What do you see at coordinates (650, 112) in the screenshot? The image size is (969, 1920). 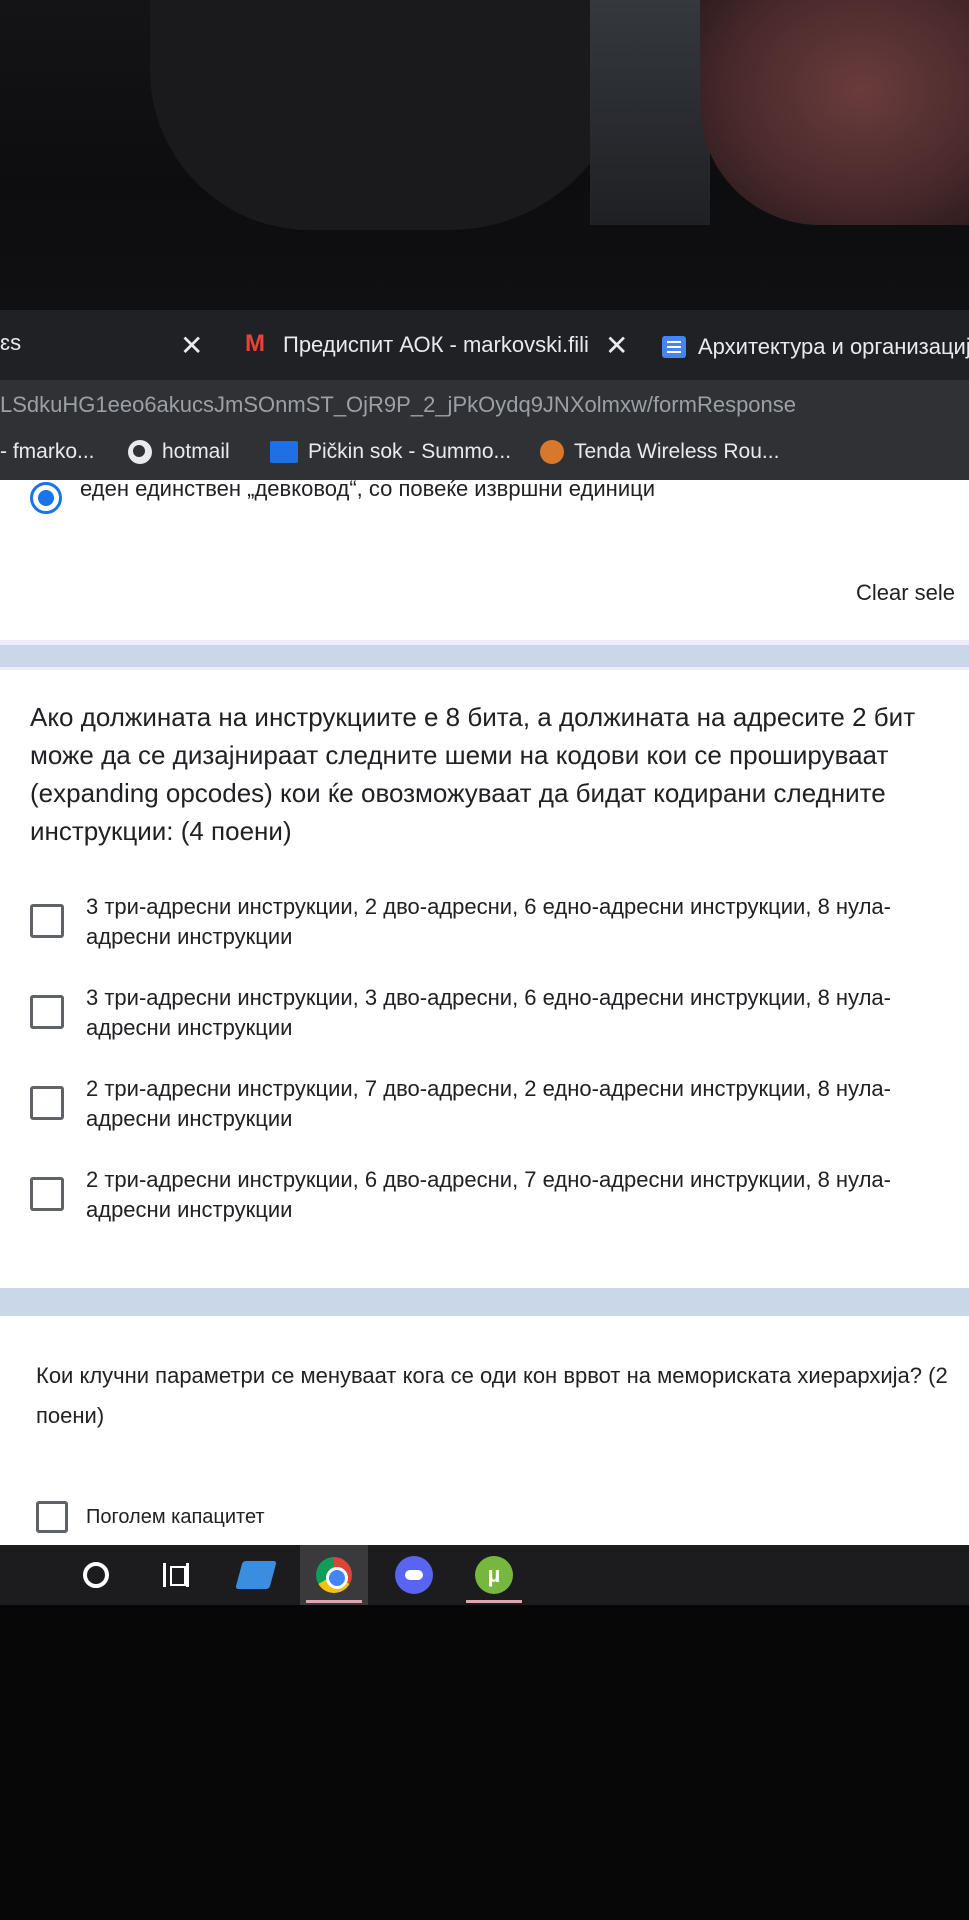 I see `background-window` at bounding box center [650, 112].